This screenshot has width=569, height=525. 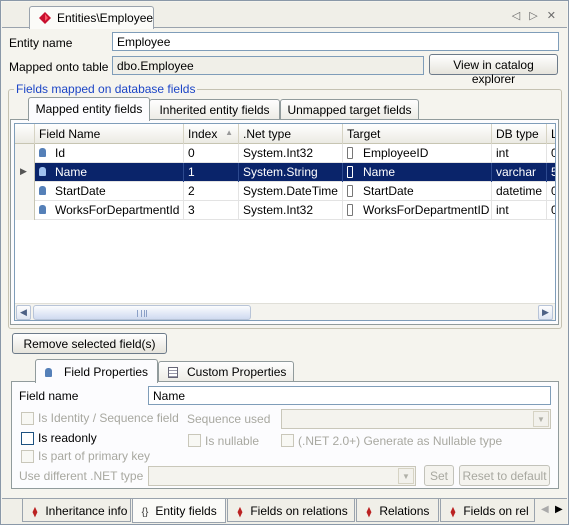 What do you see at coordinates (108, 418) in the screenshot?
I see `is-identity-label: Is Identity / Sequence field` at bounding box center [108, 418].